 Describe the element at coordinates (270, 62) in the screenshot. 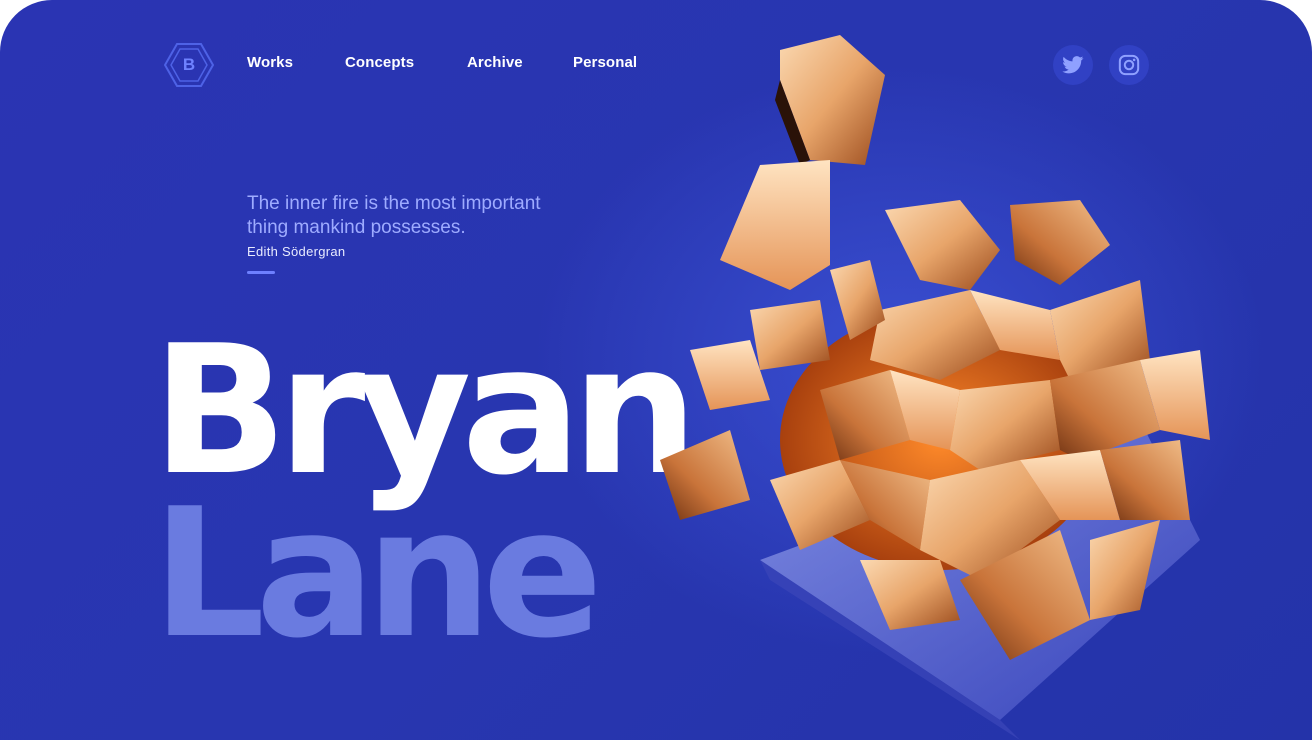

I see `nav-link-works: Works` at that location.